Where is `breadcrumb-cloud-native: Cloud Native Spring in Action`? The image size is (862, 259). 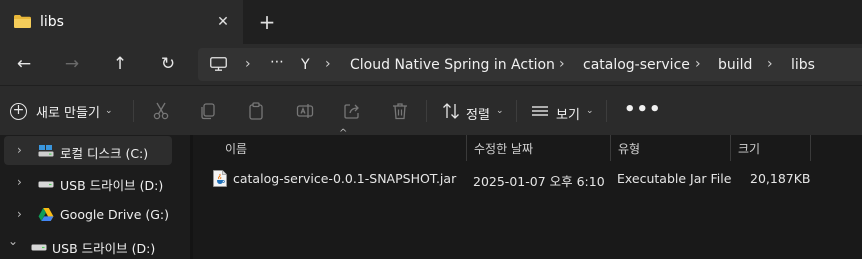
breadcrumb-cloud-native: Cloud Native Spring in Action is located at coordinates (452, 65).